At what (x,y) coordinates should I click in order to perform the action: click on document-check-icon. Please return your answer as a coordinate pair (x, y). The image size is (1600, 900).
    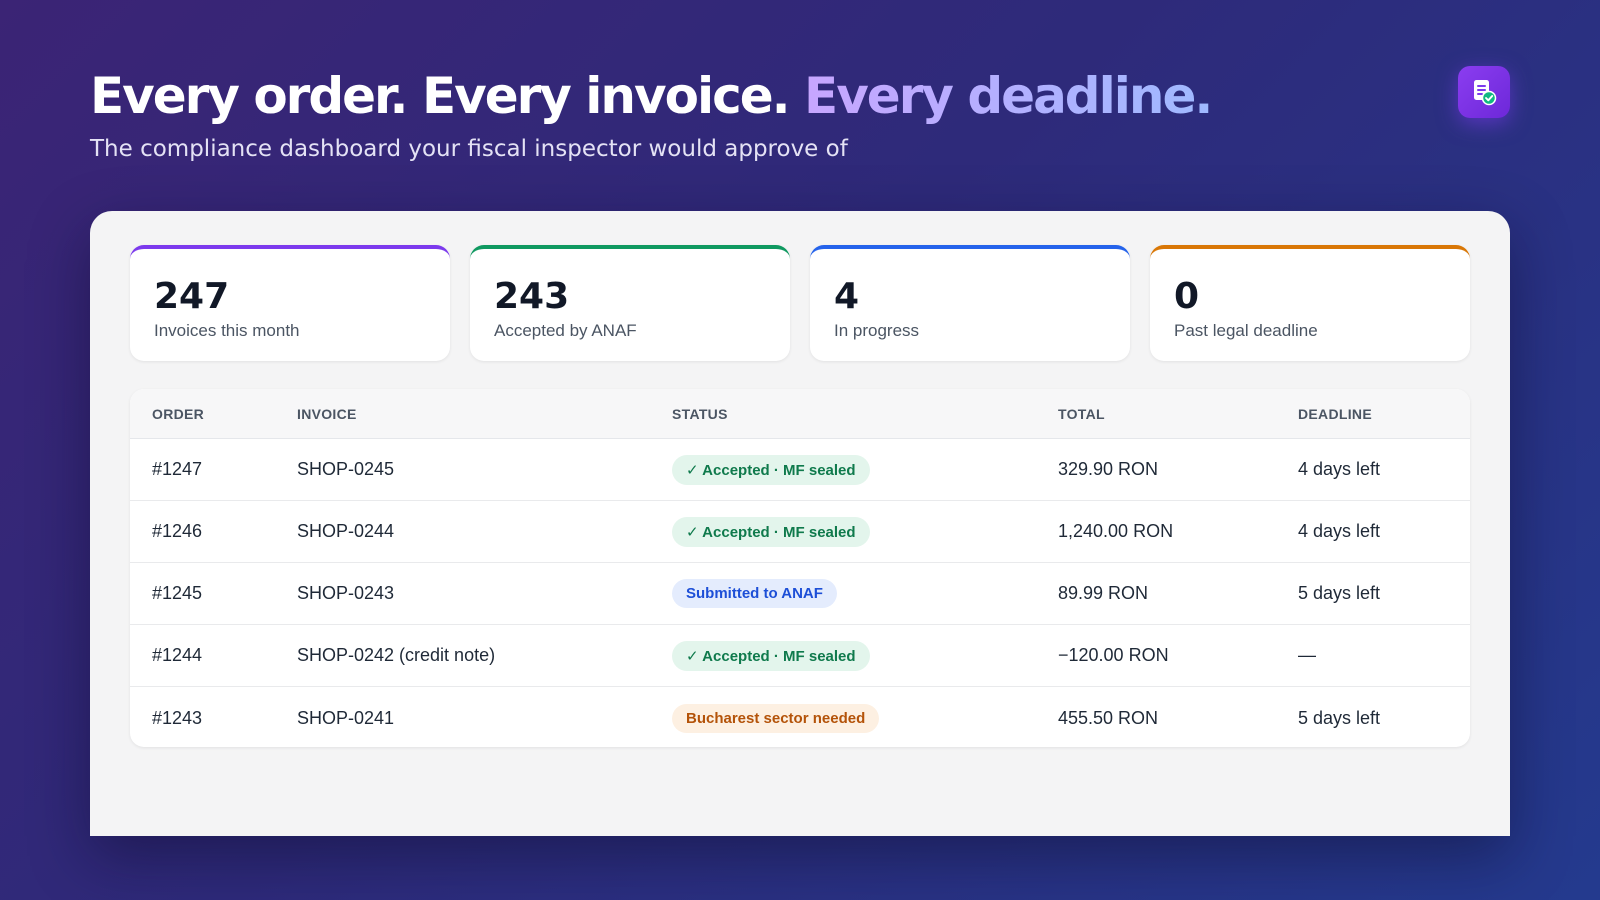
    Looking at the image, I should click on (1485, 93).